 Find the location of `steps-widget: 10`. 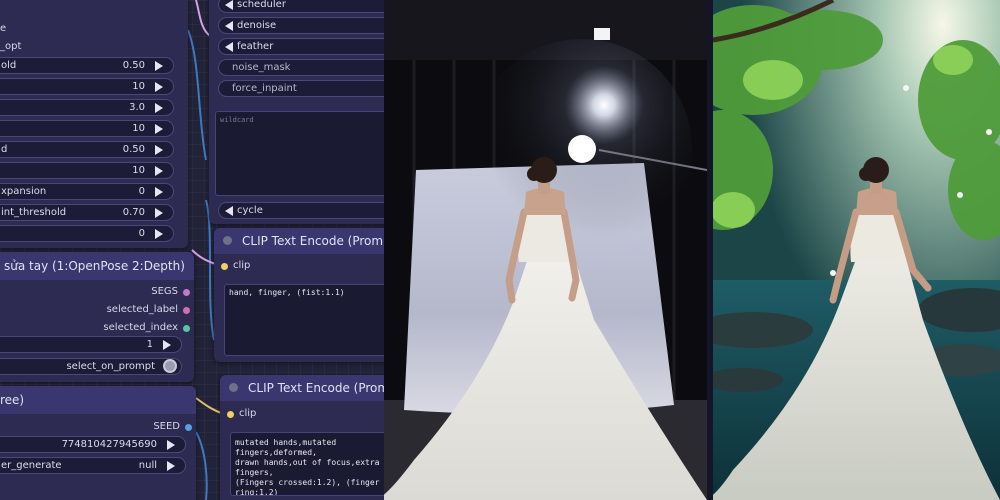

steps-widget: 10 is located at coordinates (87, 86).